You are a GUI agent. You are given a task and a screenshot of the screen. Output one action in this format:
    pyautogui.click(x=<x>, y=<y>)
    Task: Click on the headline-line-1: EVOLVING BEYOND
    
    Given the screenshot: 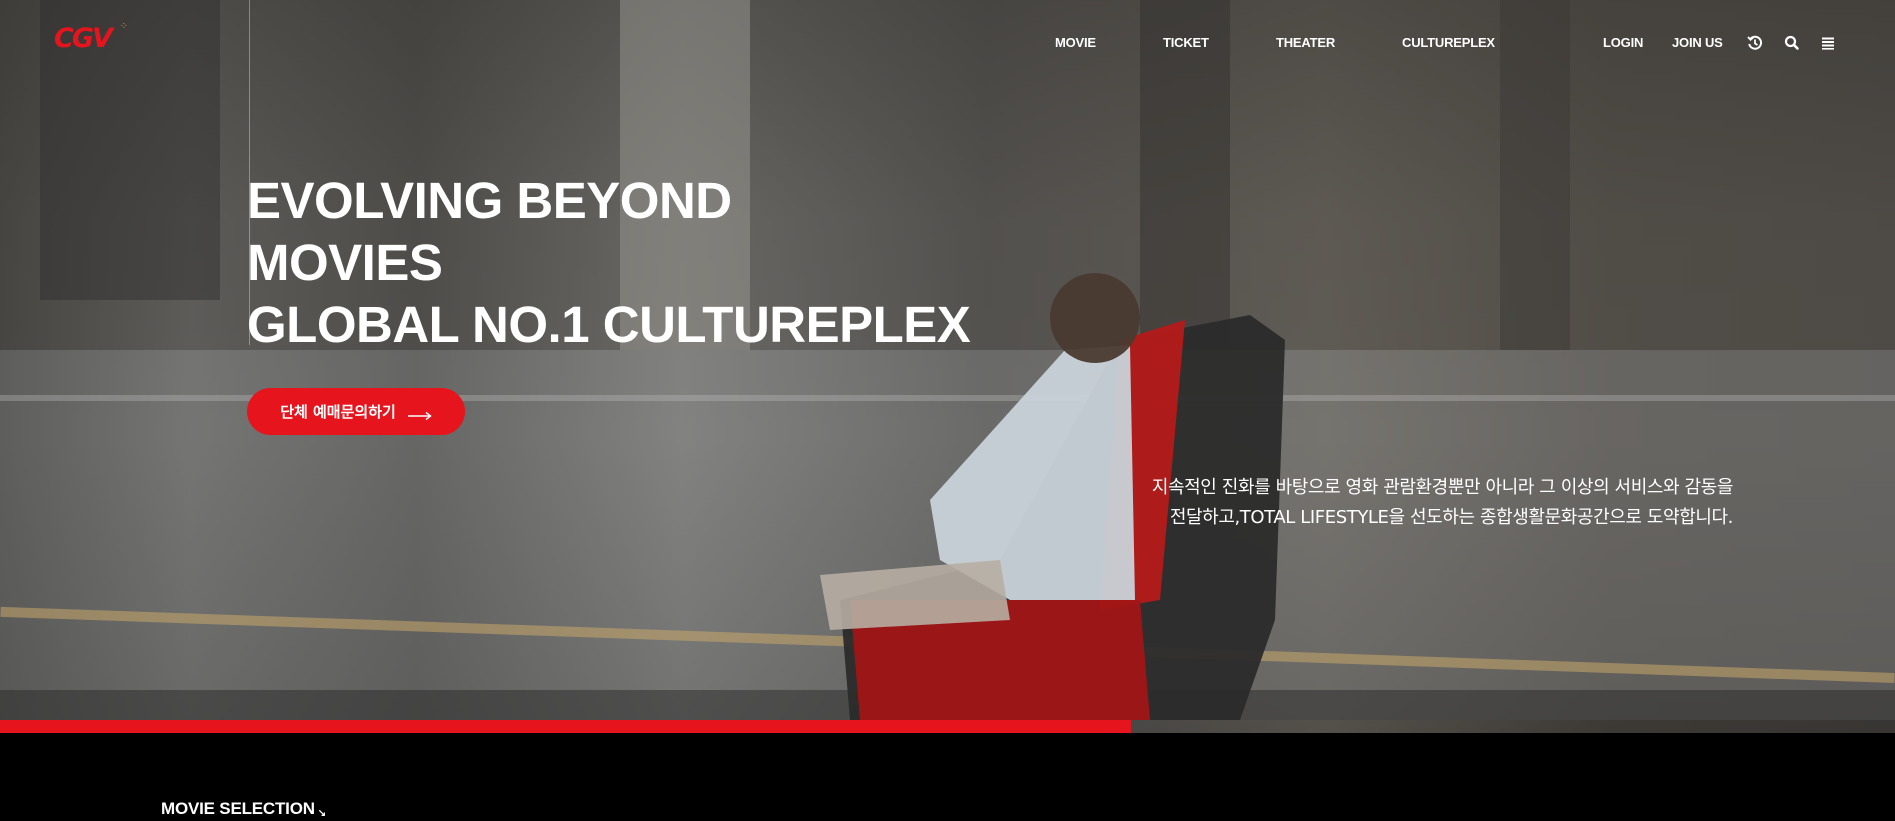 What is the action you would take?
    pyautogui.click(x=489, y=200)
    